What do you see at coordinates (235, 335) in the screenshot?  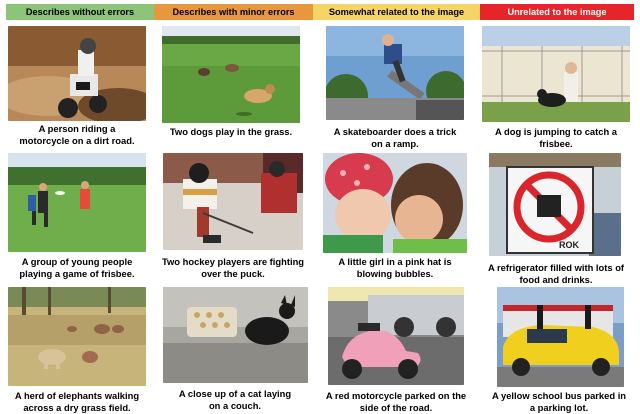 I see `photo-cat-couch` at bounding box center [235, 335].